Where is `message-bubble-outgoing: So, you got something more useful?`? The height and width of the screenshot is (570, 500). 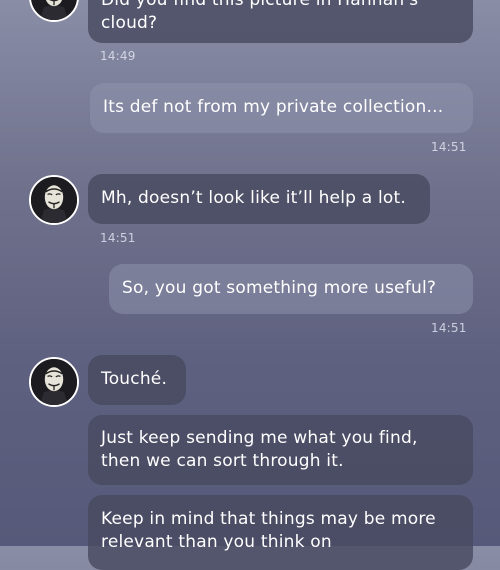
message-bubble-outgoing: So, you got something more useful? is located at coordinates (291, 289).